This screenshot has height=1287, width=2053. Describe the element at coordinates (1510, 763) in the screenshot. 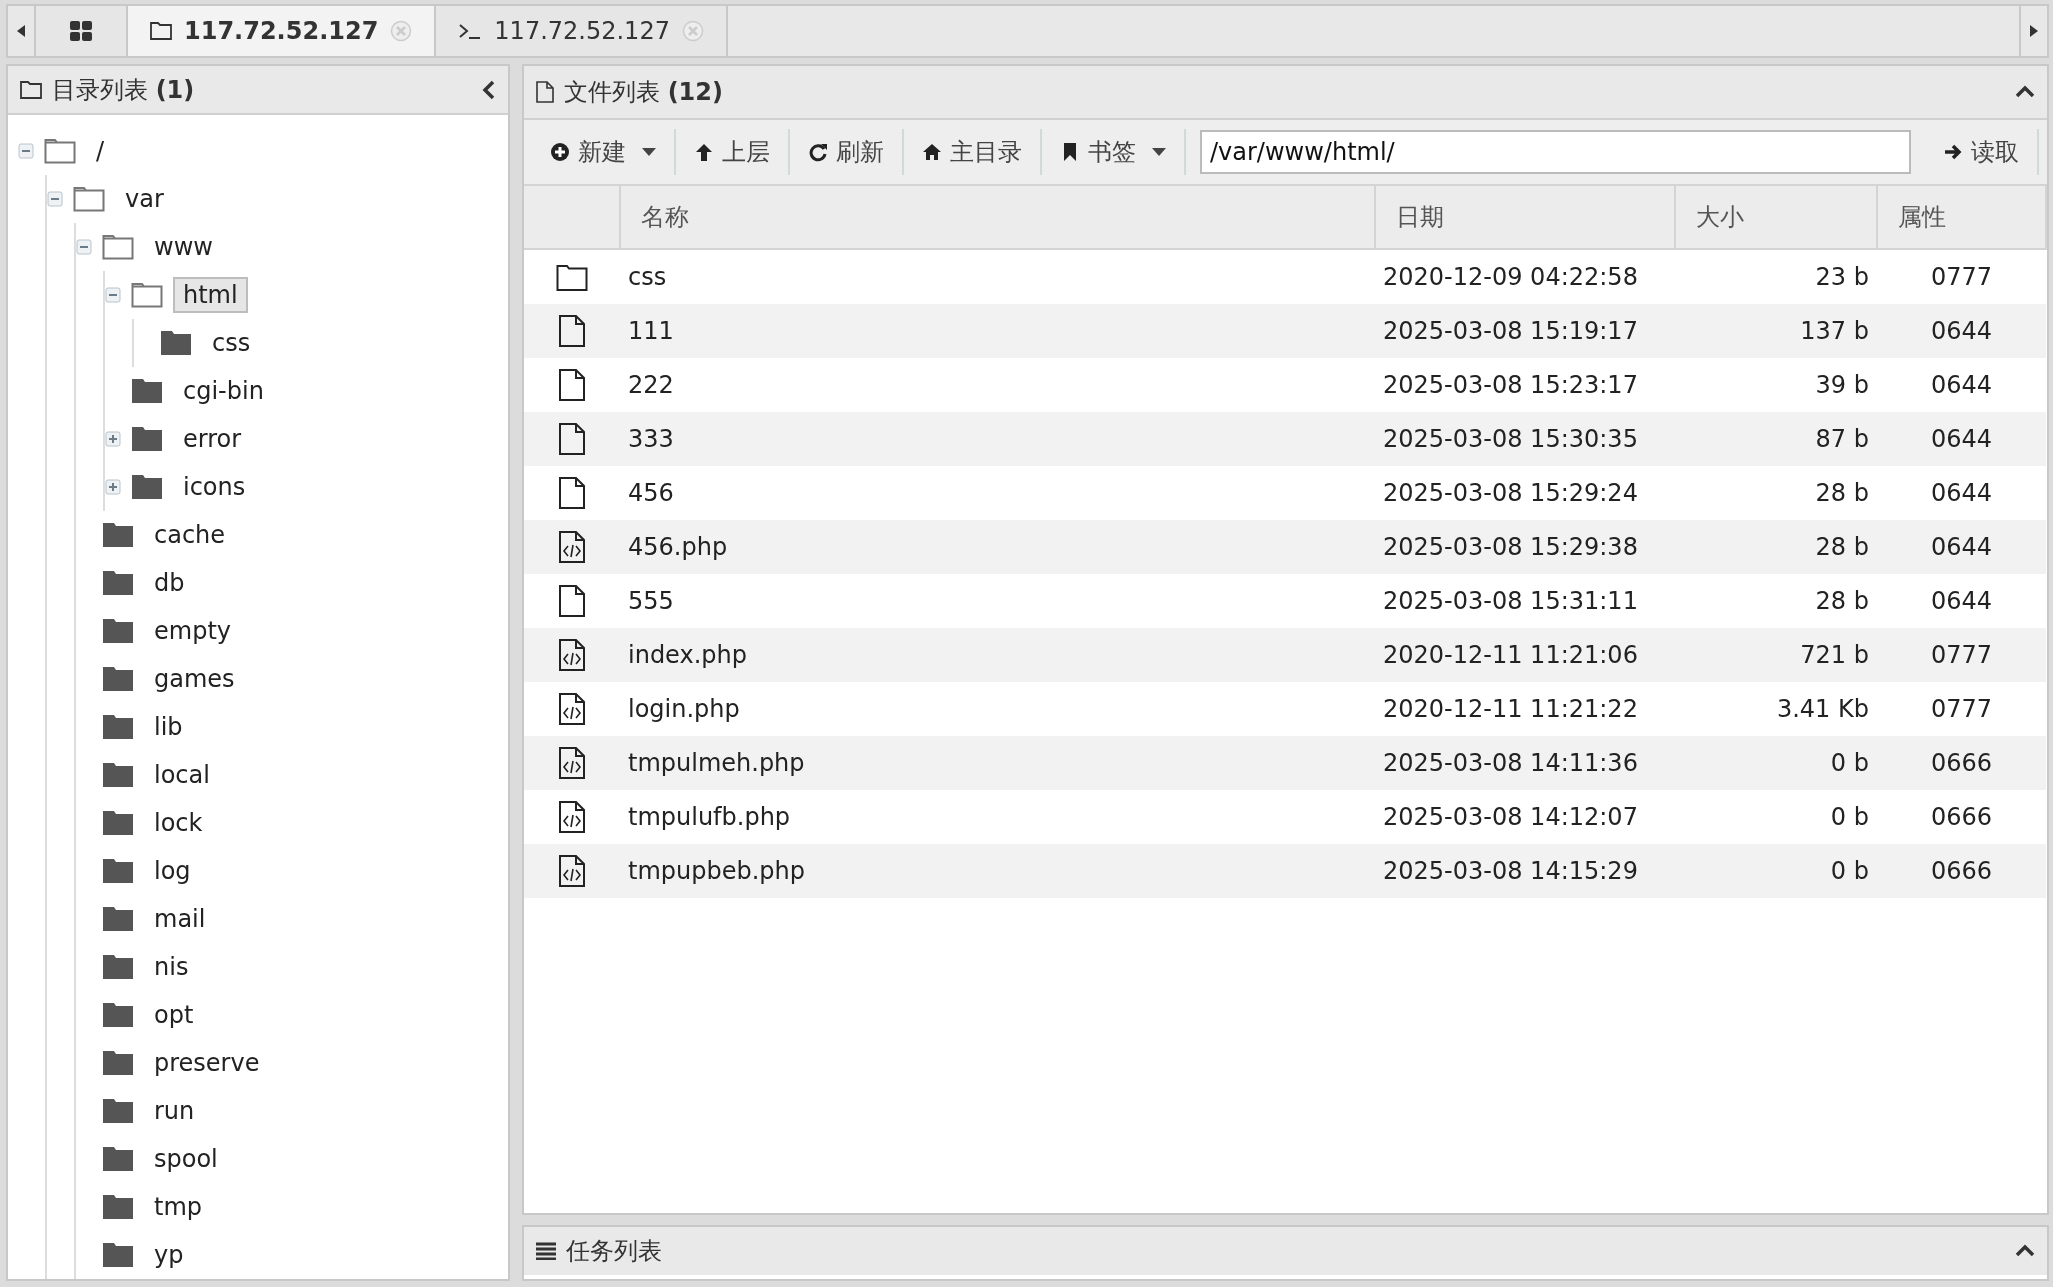

I see `date-cell: 2025-03-08 14:11:36` at that location.